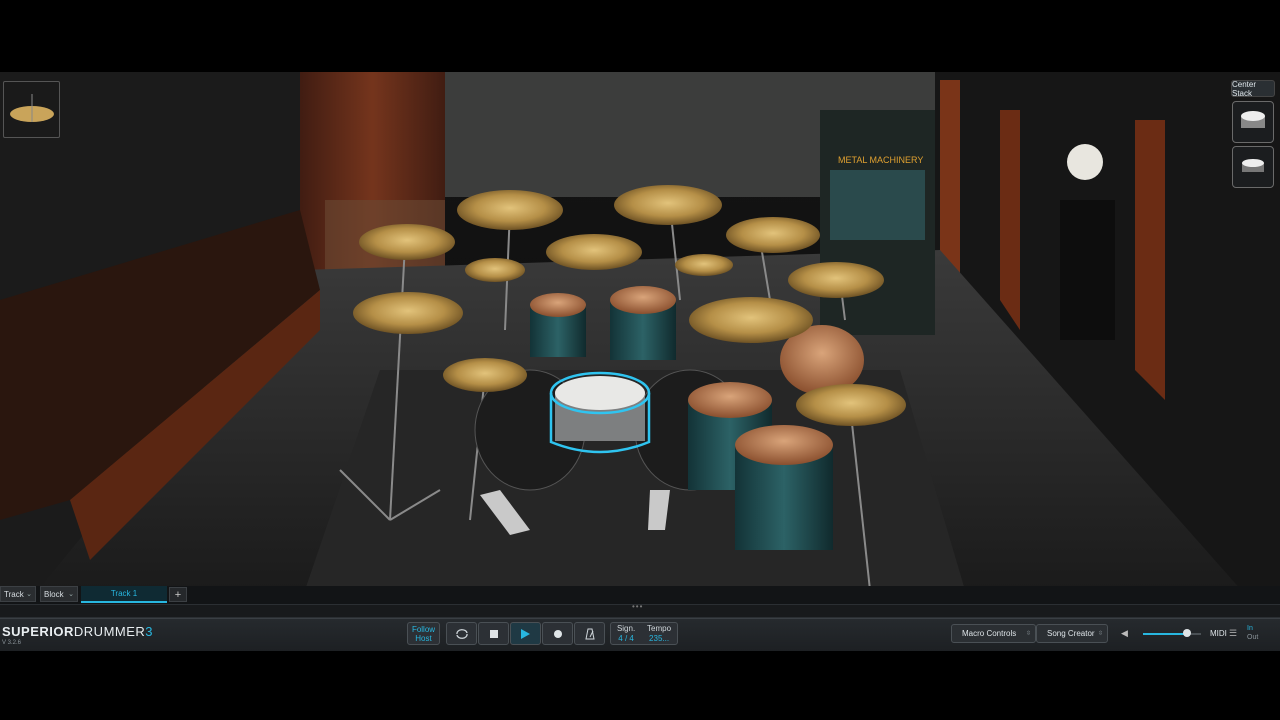  I want to click on kit-thumbnail, so click(31, 109).